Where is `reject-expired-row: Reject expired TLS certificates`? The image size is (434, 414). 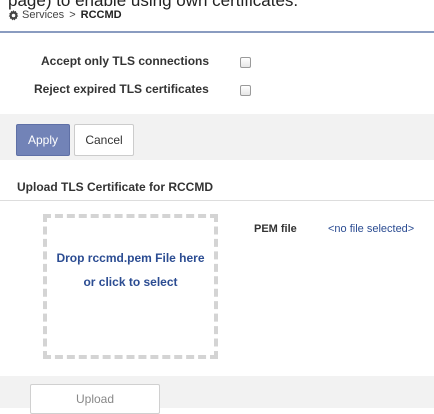 reject-expired-row: Reject expired TLS certificates is located at coordinates (121, 89).